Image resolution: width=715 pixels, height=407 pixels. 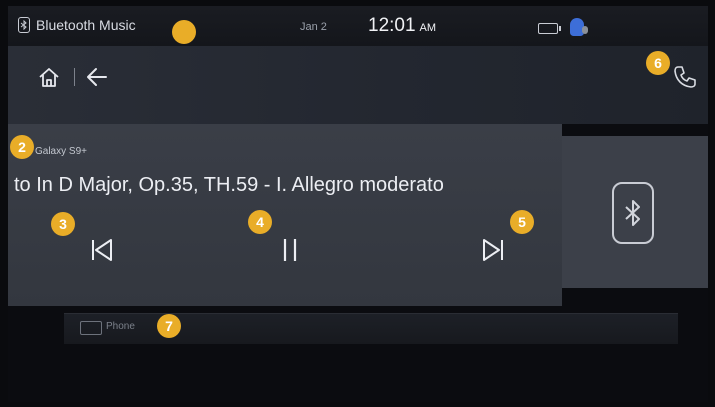 What do you see at coordinates (685, 77) in the screenshot?
I see `phone-icon` at bounding box center [685, 77].